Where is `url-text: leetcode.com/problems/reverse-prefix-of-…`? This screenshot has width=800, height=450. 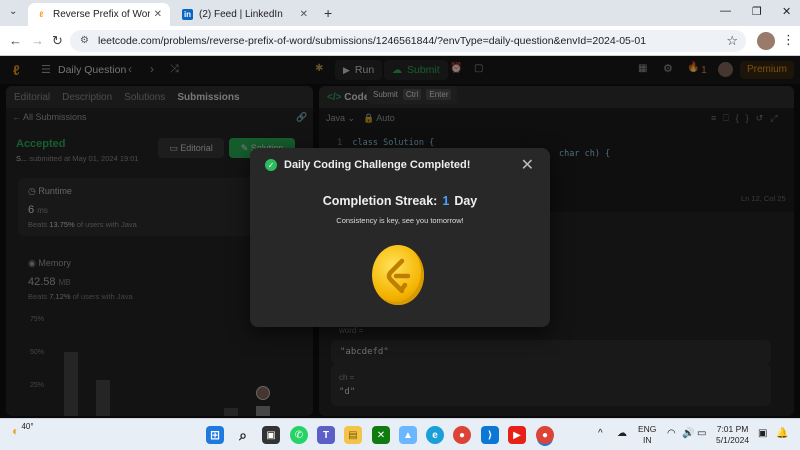
url-text: leetcode.com/problems/reverse-prefix-of-… is located at coordinates (372, 41).